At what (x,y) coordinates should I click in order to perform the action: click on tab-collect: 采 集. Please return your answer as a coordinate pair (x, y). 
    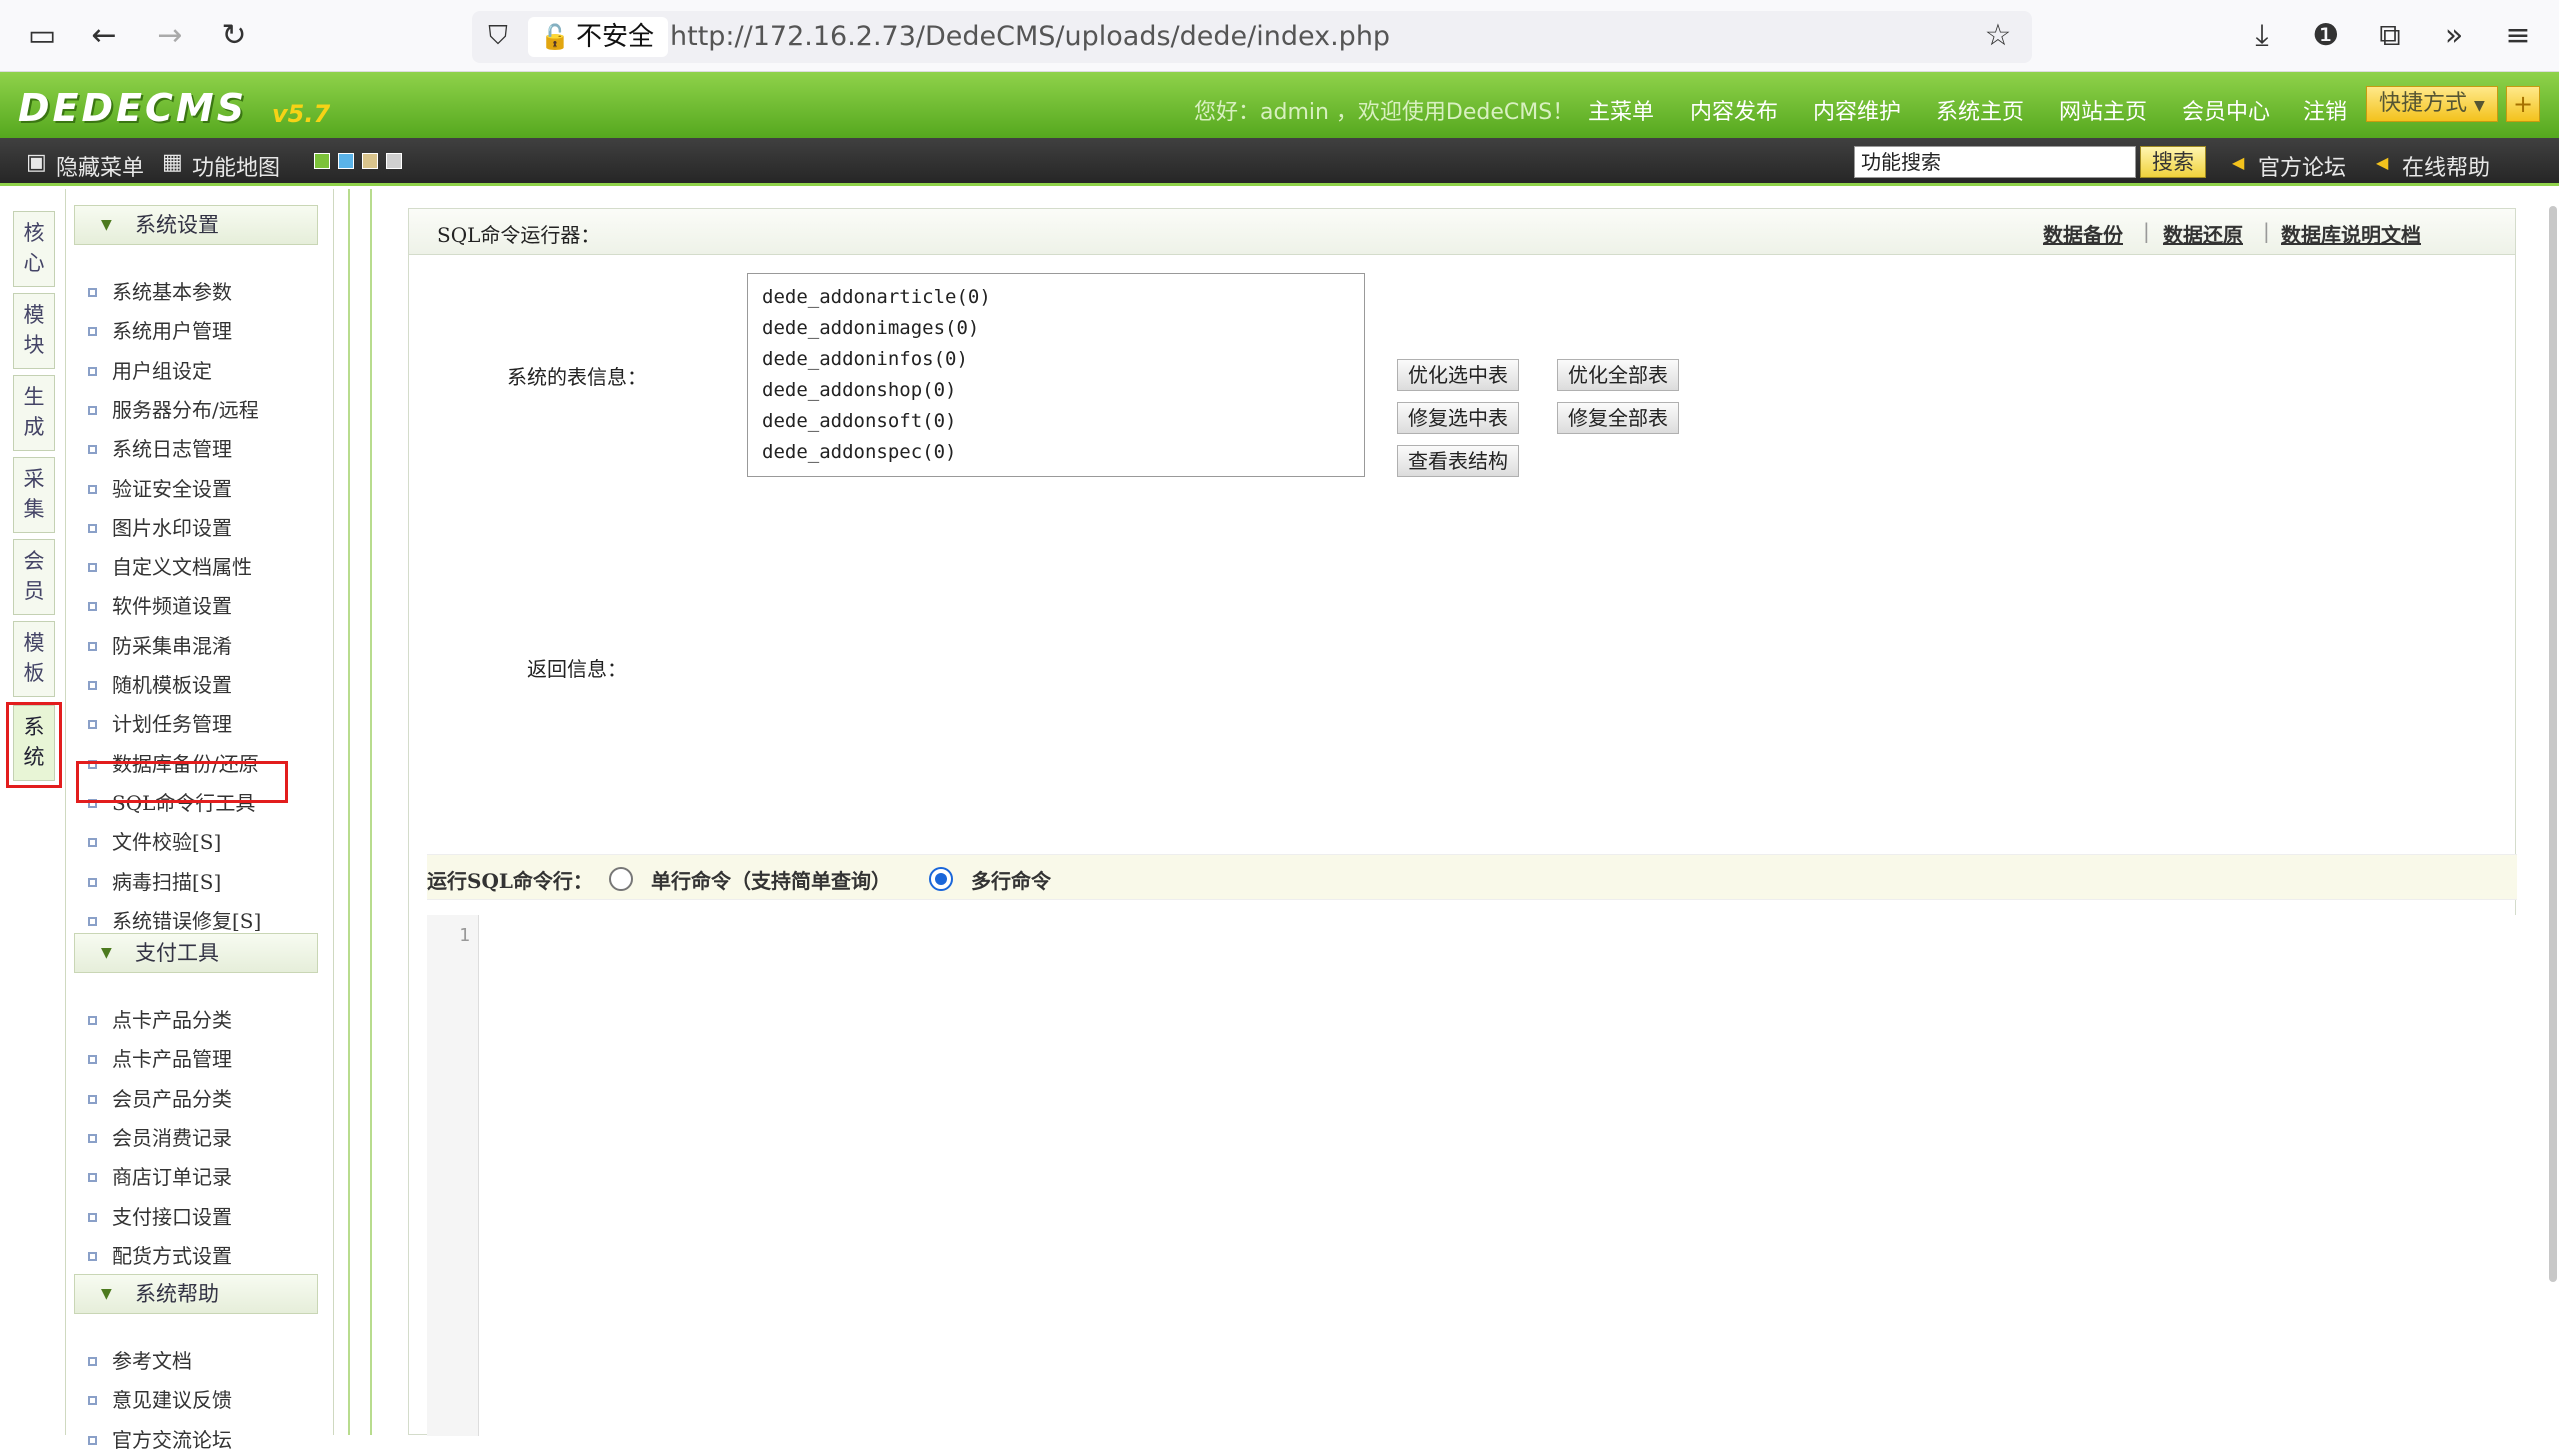
    Looking at the image, I should click on (34, 495).